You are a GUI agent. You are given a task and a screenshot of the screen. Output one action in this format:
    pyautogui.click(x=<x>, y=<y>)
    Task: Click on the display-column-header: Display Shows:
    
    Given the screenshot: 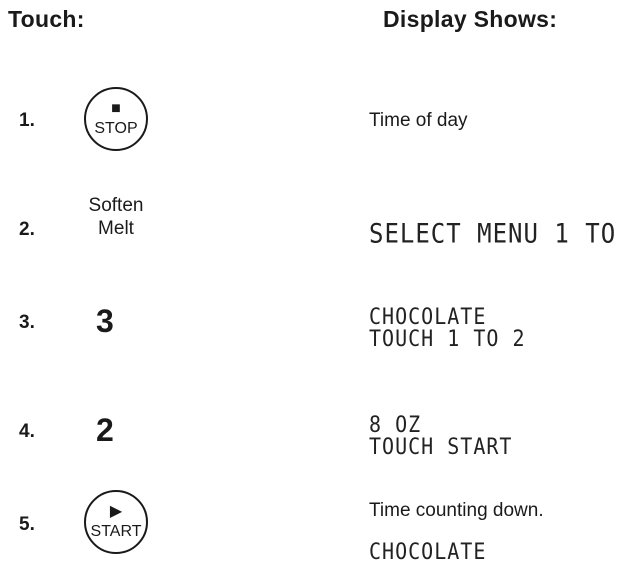 What is the action you would take?
    pyautogui.click(x=470, y=19)
    